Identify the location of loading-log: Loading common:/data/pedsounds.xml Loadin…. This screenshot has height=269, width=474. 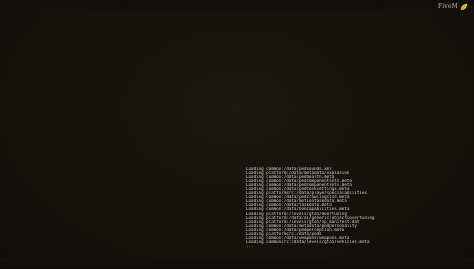
(358, 207).